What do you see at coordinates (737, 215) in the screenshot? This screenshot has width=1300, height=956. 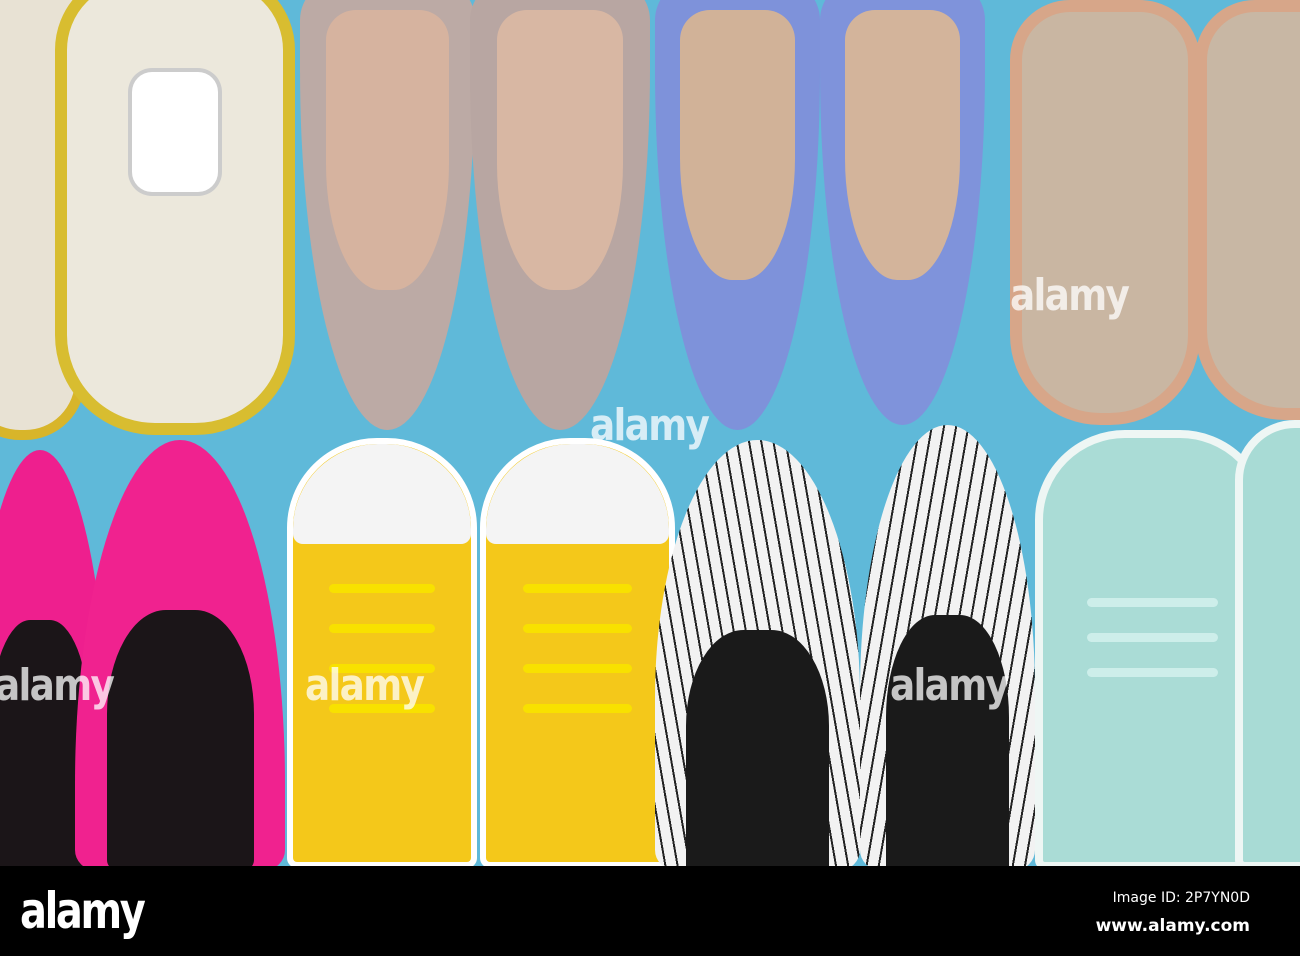 I see `blue-heel-left` at bounding box center [737, 215].